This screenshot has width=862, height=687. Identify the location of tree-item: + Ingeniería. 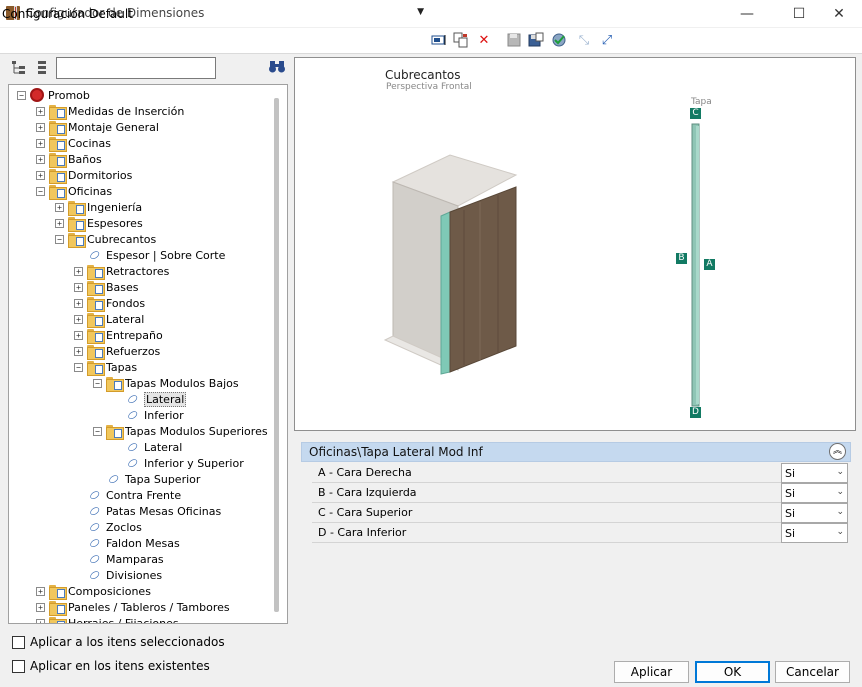
(98, 207).